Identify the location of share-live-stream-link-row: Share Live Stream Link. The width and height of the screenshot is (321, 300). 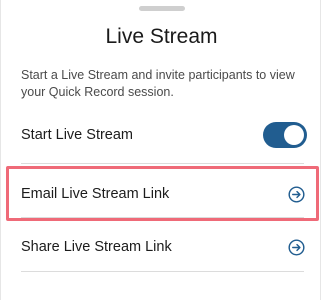
(163, 247).